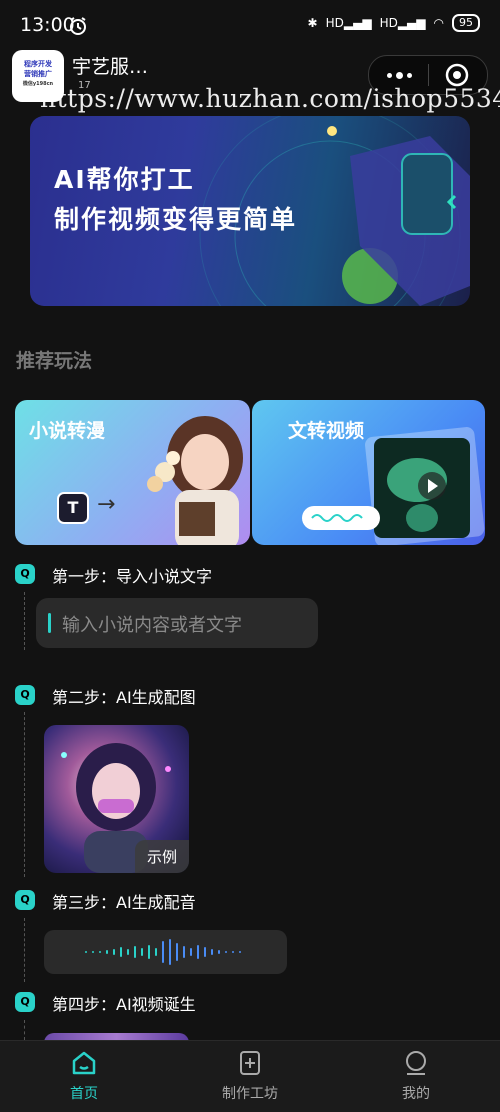 This screenshot has height=1112, width=500. I want to click on alarm-icon, so click(78, 26).